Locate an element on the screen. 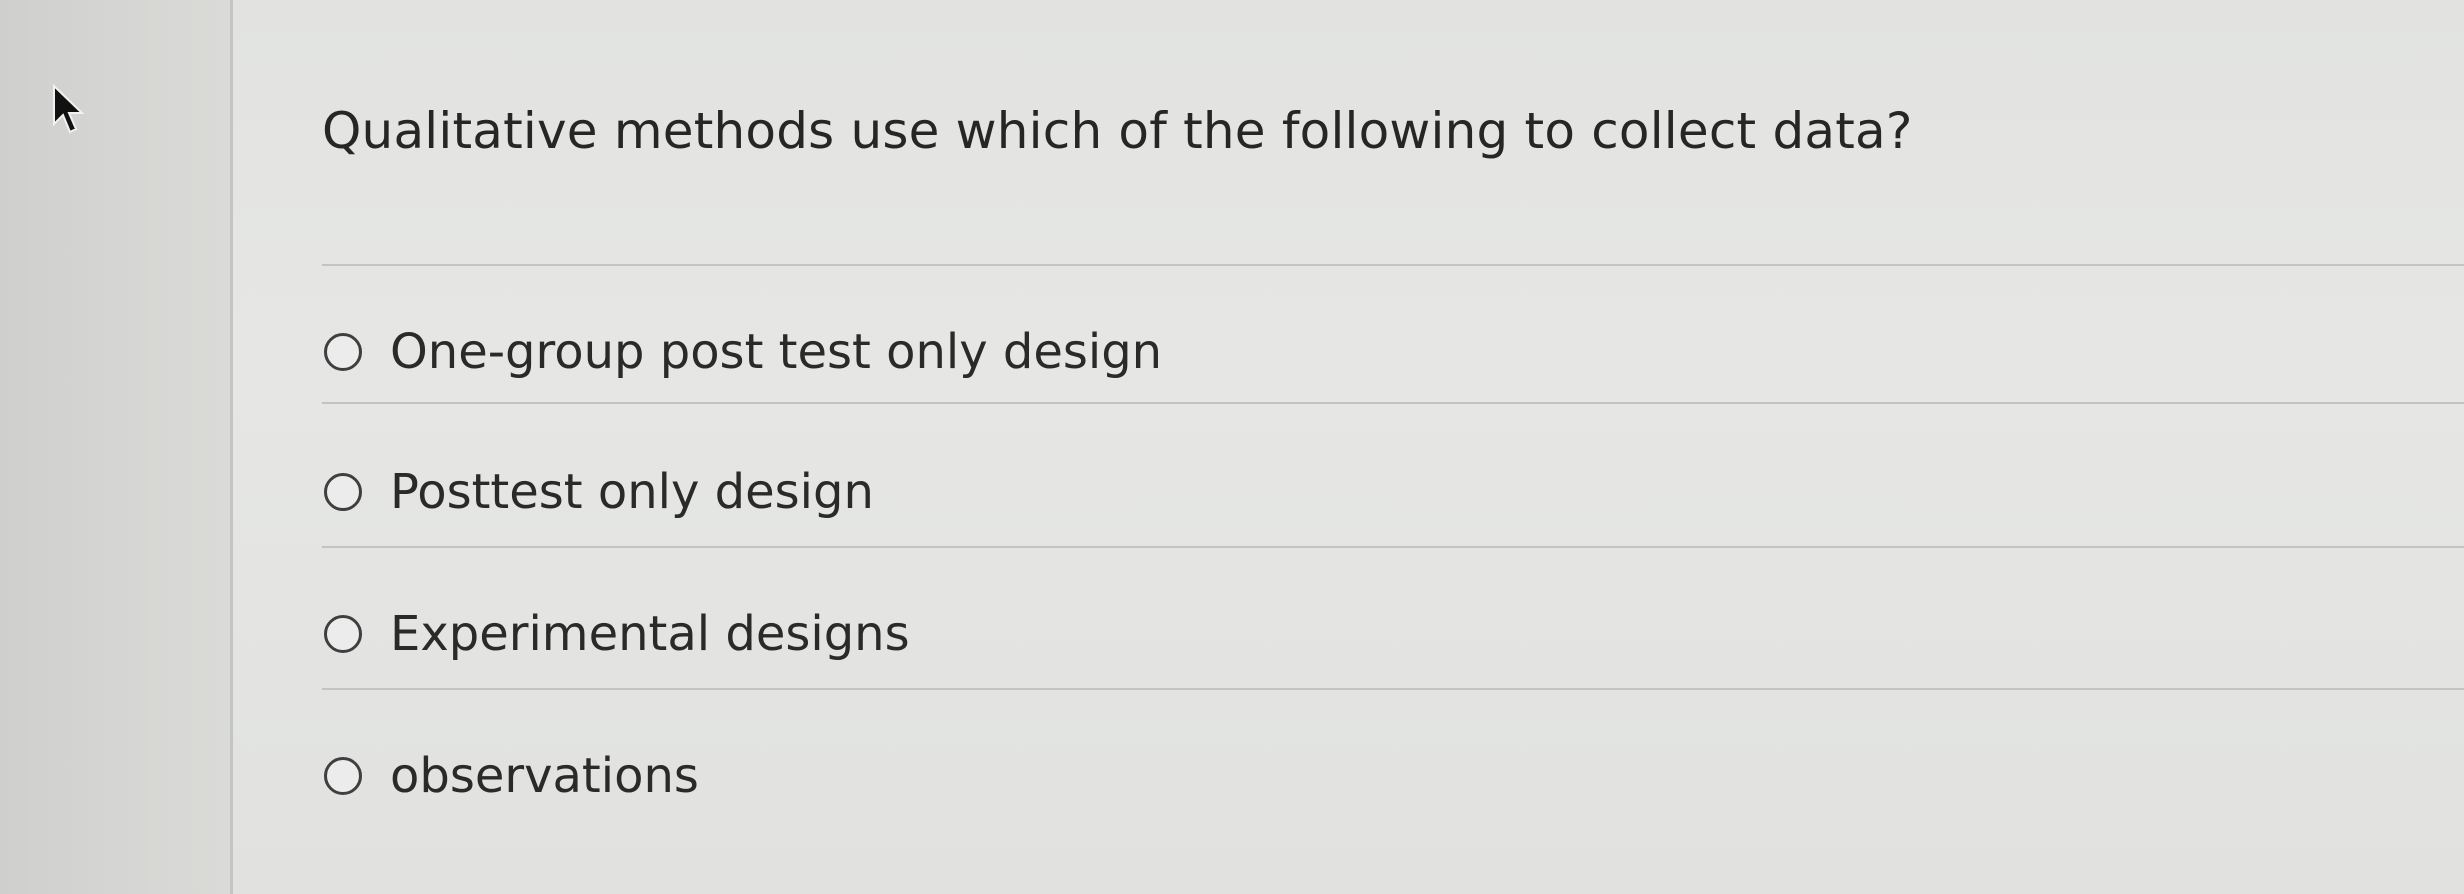  option-label: One-group post test only design is located at coordinates (776, 352).